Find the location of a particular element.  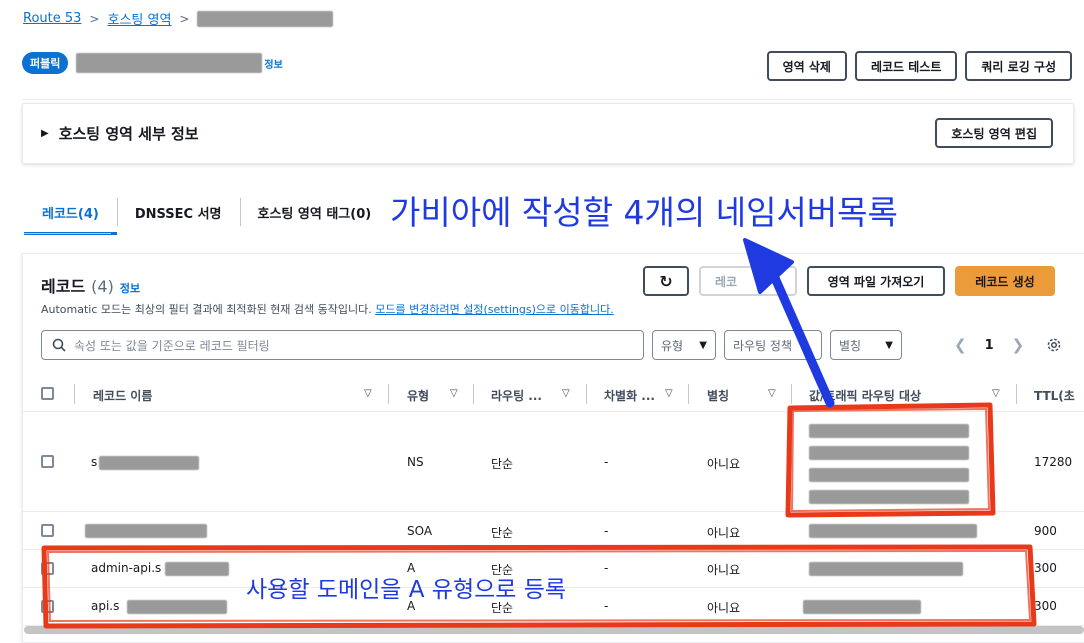

record-search-input: 속성 또는 값을 기준으로 레코드 필터링 is located at coordinates (342, 345).